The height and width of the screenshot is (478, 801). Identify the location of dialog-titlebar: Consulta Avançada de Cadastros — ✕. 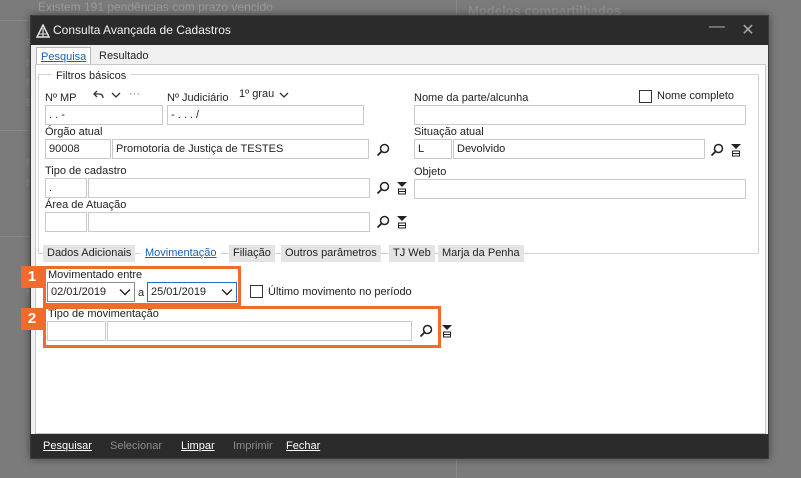
(399, 30).